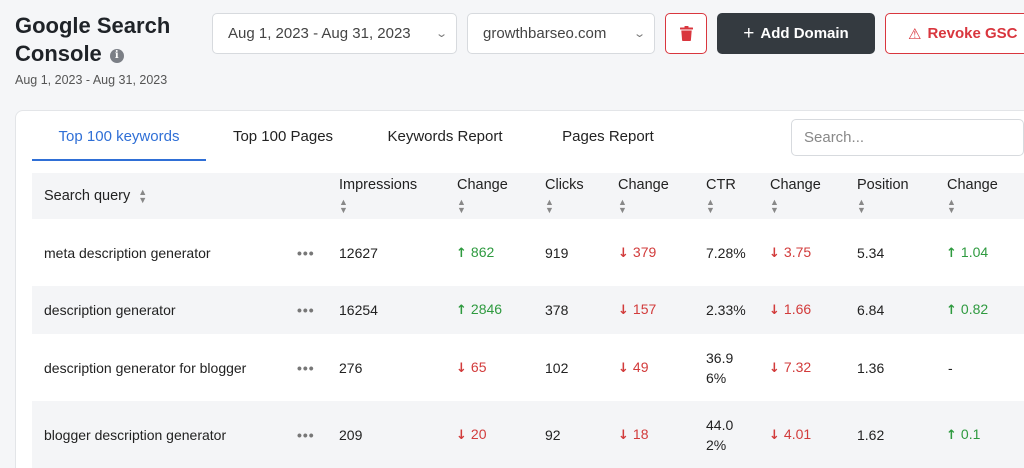 The width and height of the screenshot is (1024, 468). Describe the element at coordinates (726, 310) in the screenshot. I see `ctr-value: 2.33%` at that location.